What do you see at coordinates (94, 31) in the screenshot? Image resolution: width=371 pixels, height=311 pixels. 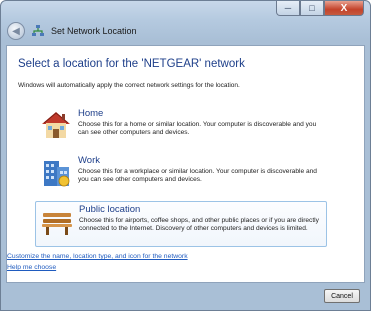 I see `window-title: Set Network Location` at bounding box center [94, 31].